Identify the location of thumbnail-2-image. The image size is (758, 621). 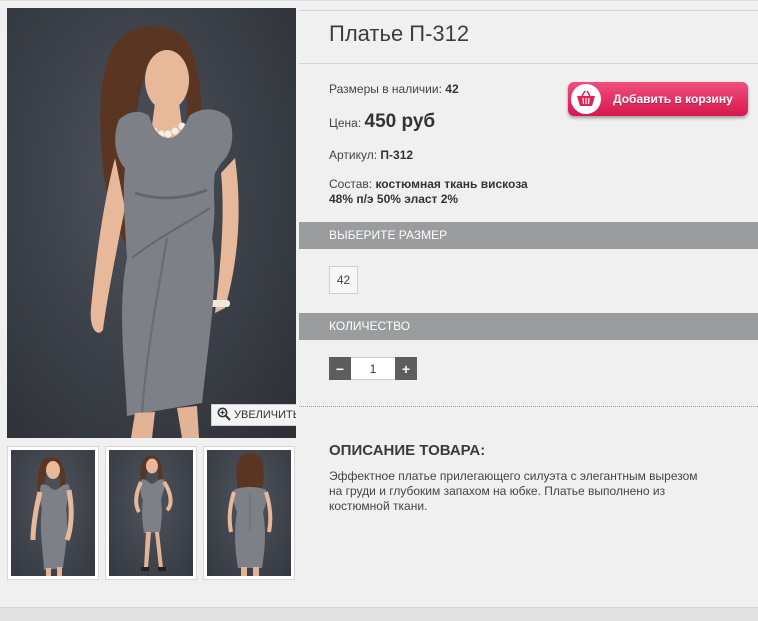
(153, 513).